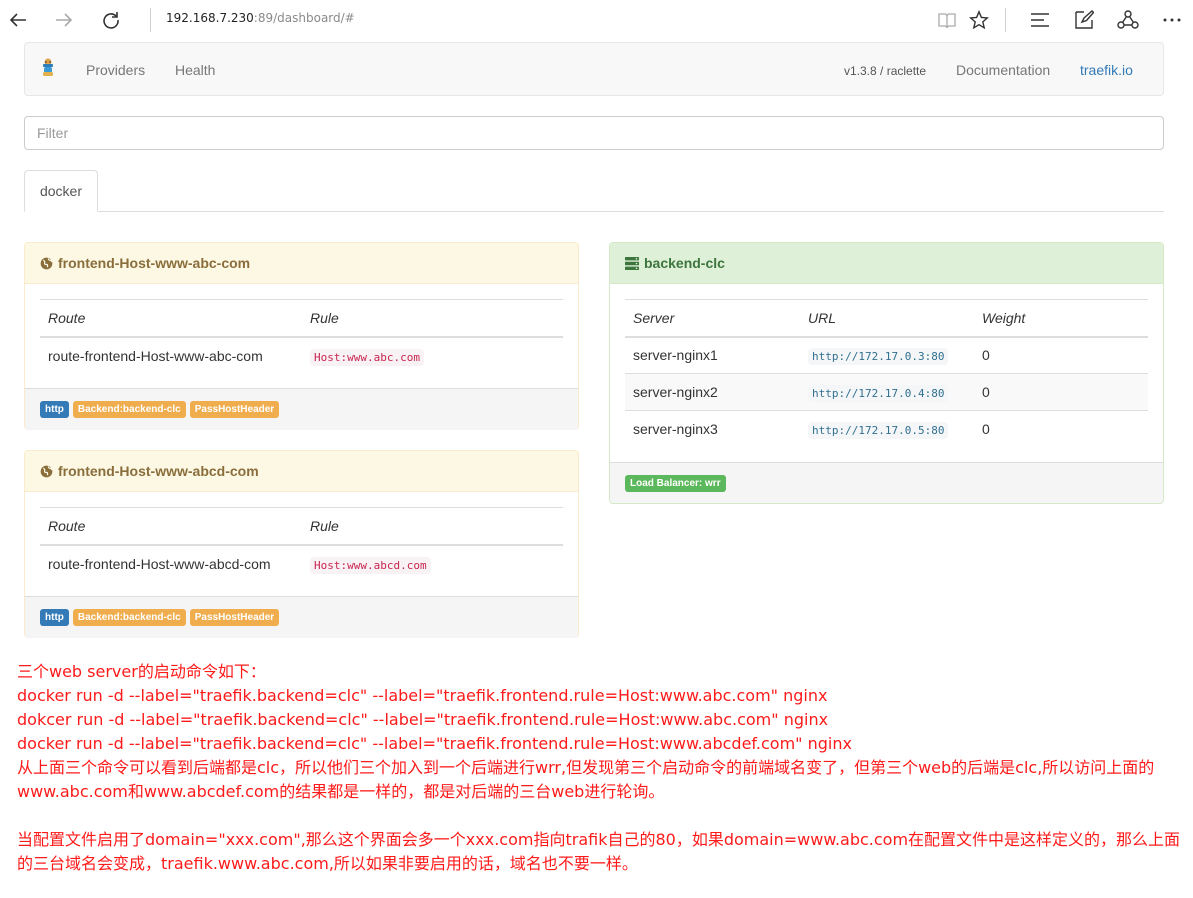 Image resolution: width=1193 pixels, height=898 pixels. I want to click on rule-cell: Host:www.abc.com, so click(432, 355).